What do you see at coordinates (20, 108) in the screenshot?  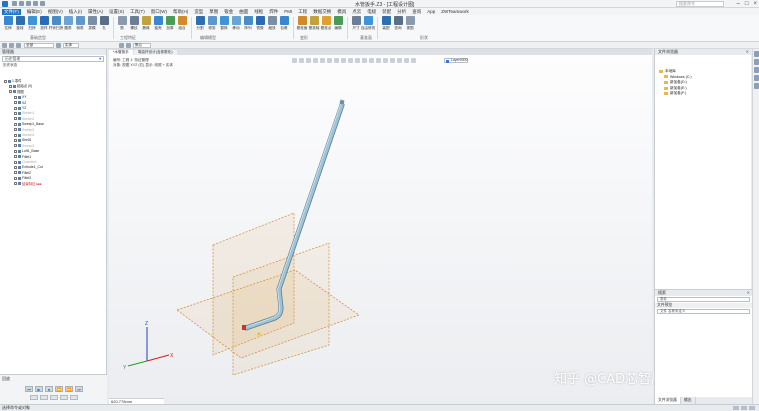 I see `history-tree-item: YZ` at bounding box center [20, 108].